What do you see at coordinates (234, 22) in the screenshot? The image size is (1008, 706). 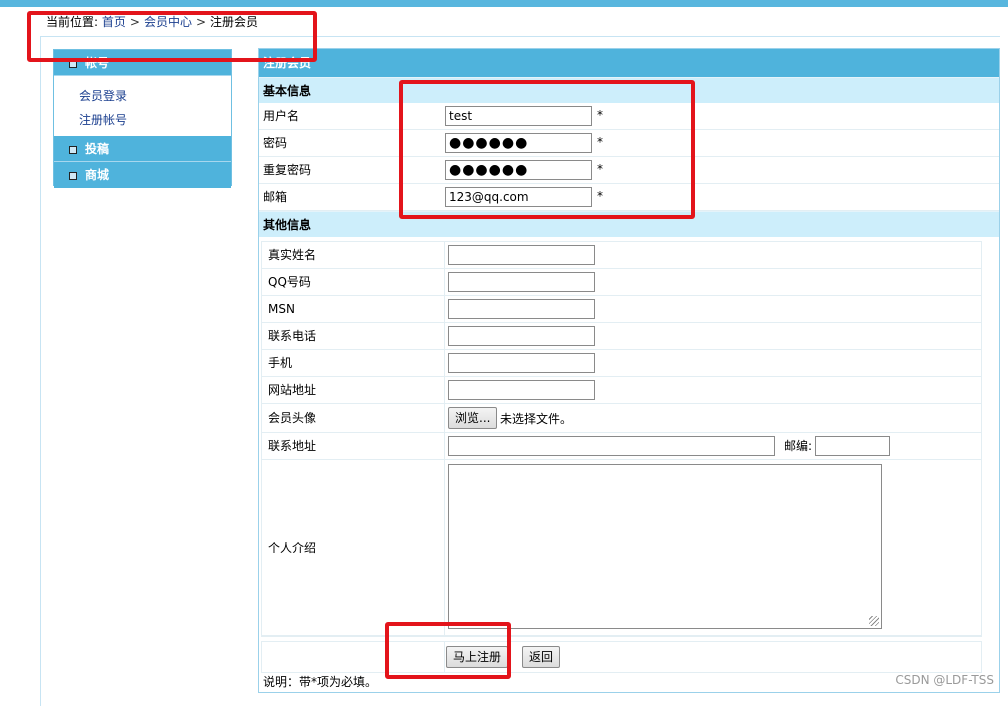 I see `breadcrumb-current: 注册会员` at bounding box center [234, 22].